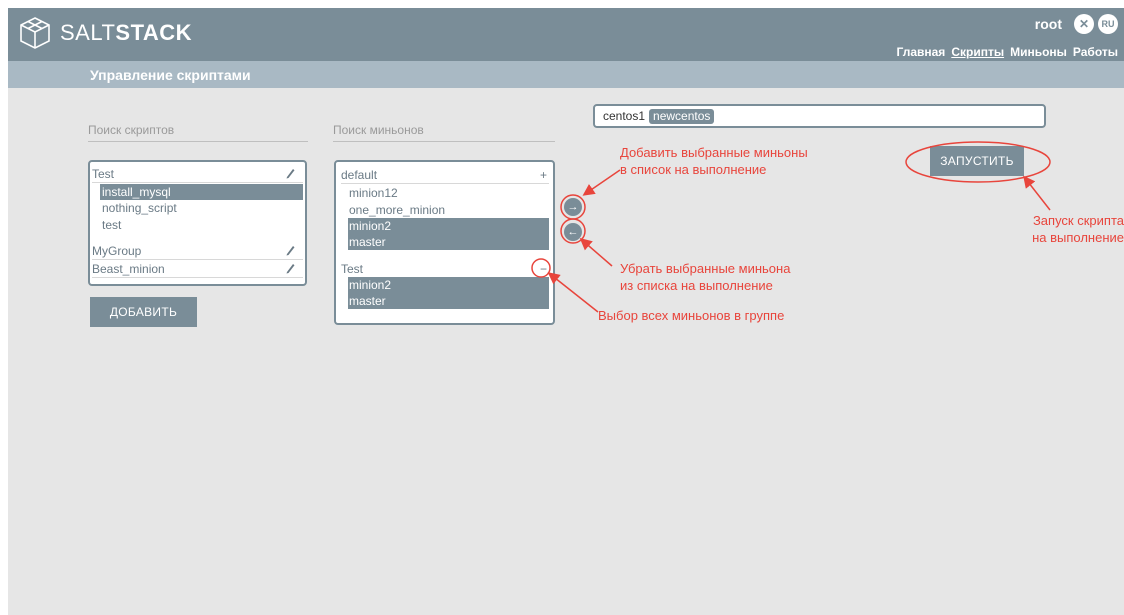 This screenshot has width=1124, height=615. I want to click on script-group-test: Test, so click(197, 174).